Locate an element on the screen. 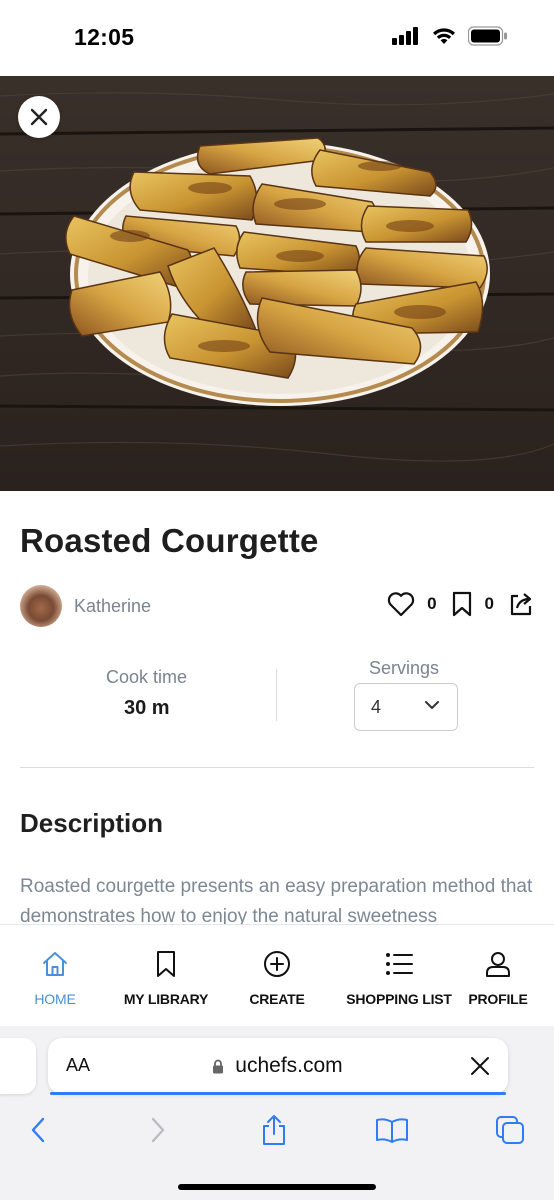 This screenshot has width=554, height=1200. section-divider is located at coordinates (277, 767).